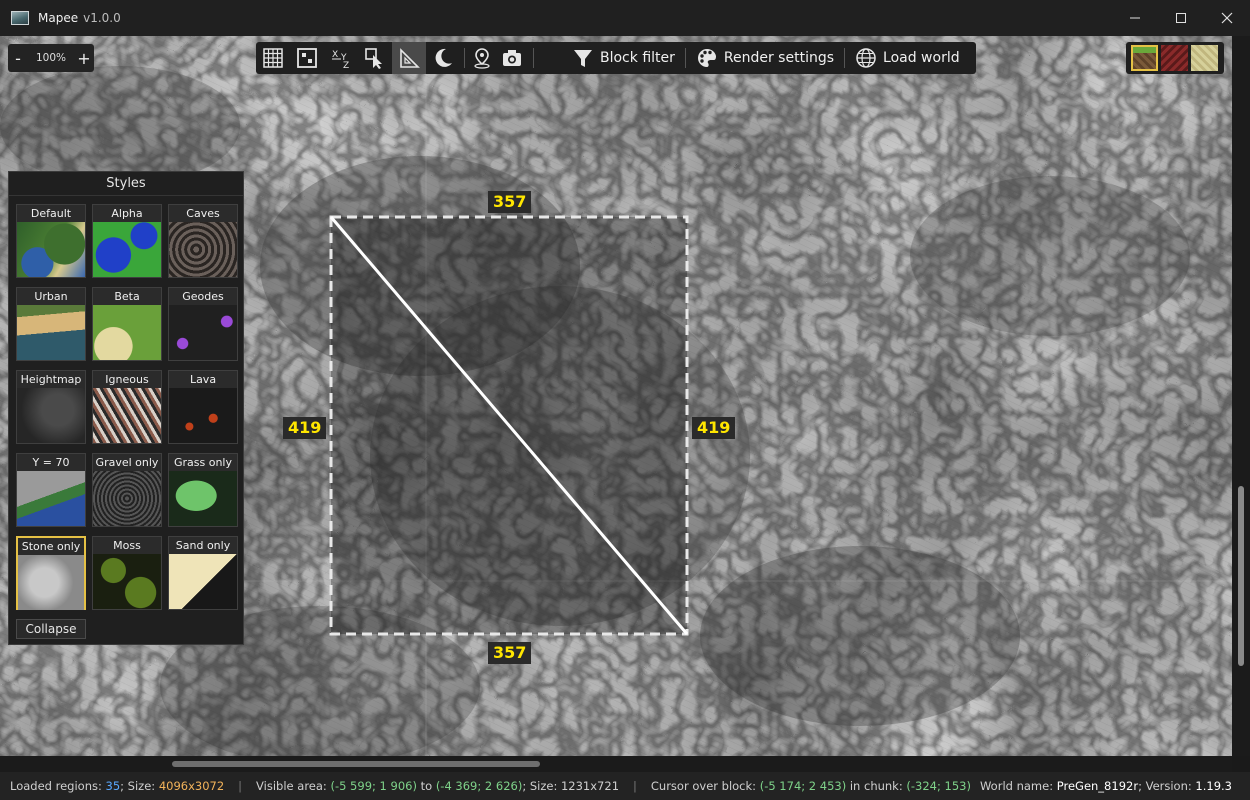 The width and height of the screenshot is (1250, 800). I want to click on camera-icon, so click(512, 58).